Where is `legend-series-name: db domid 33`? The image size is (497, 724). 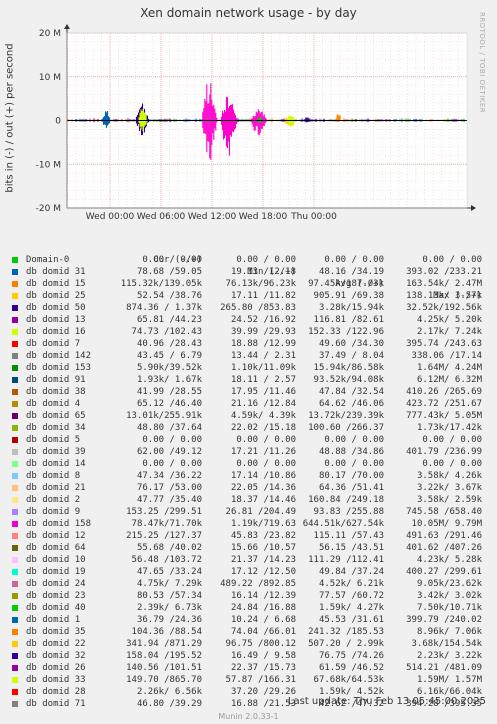 legend-series-name: db domid 33 is located at coordinates (56, 680).